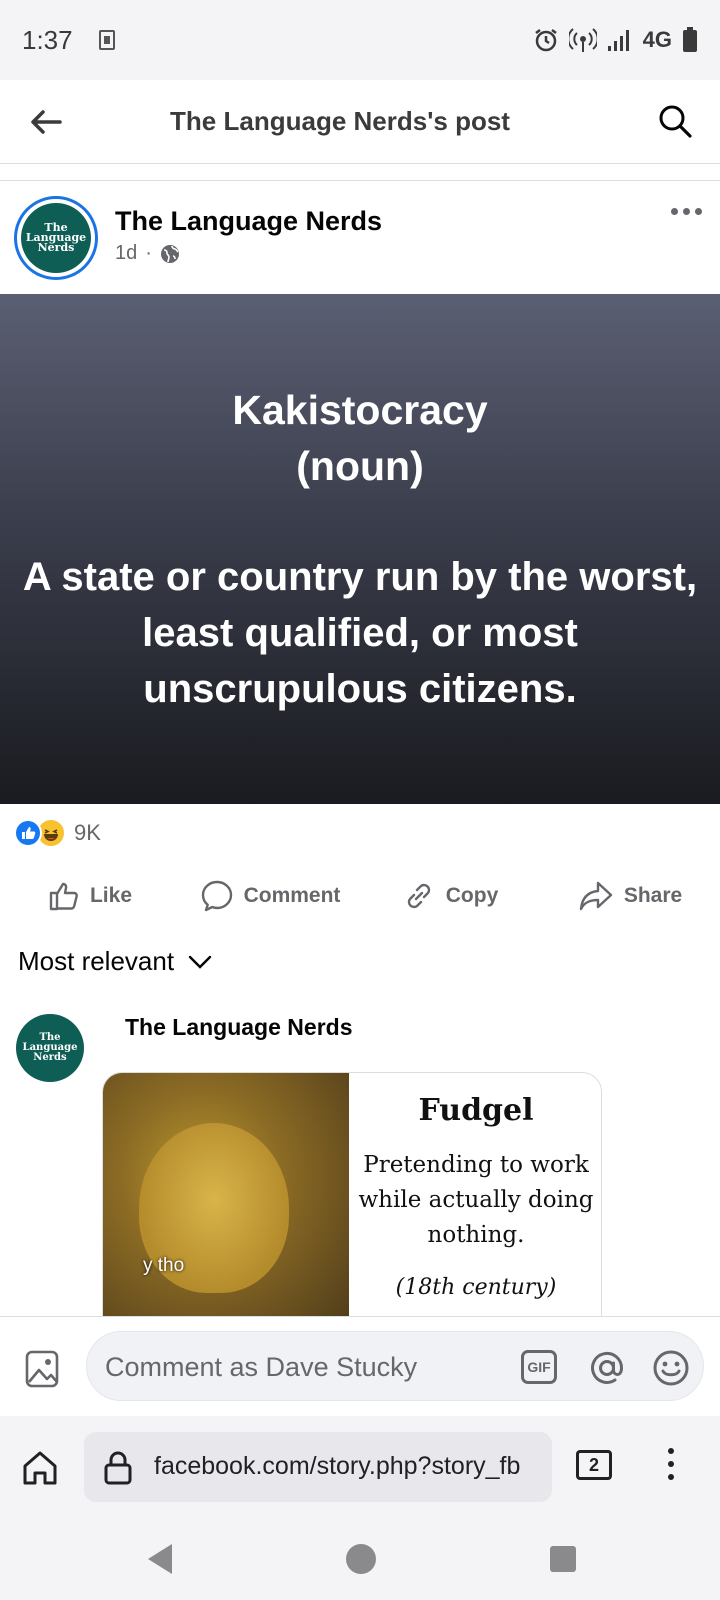 This screenshot has height=1600, width=720. I want to click on comment-avatar: The Language Nerds, so click(50, 1048).